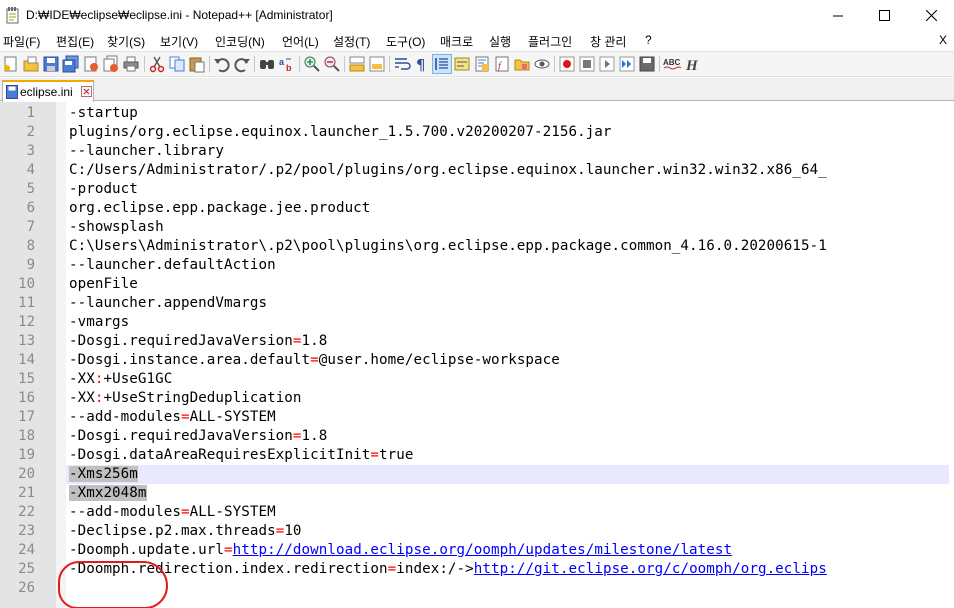  What do you see at coordinates (357, 64) in the screenshot?
I see `sync-vertical-icon` at bounding box center [357, 64].